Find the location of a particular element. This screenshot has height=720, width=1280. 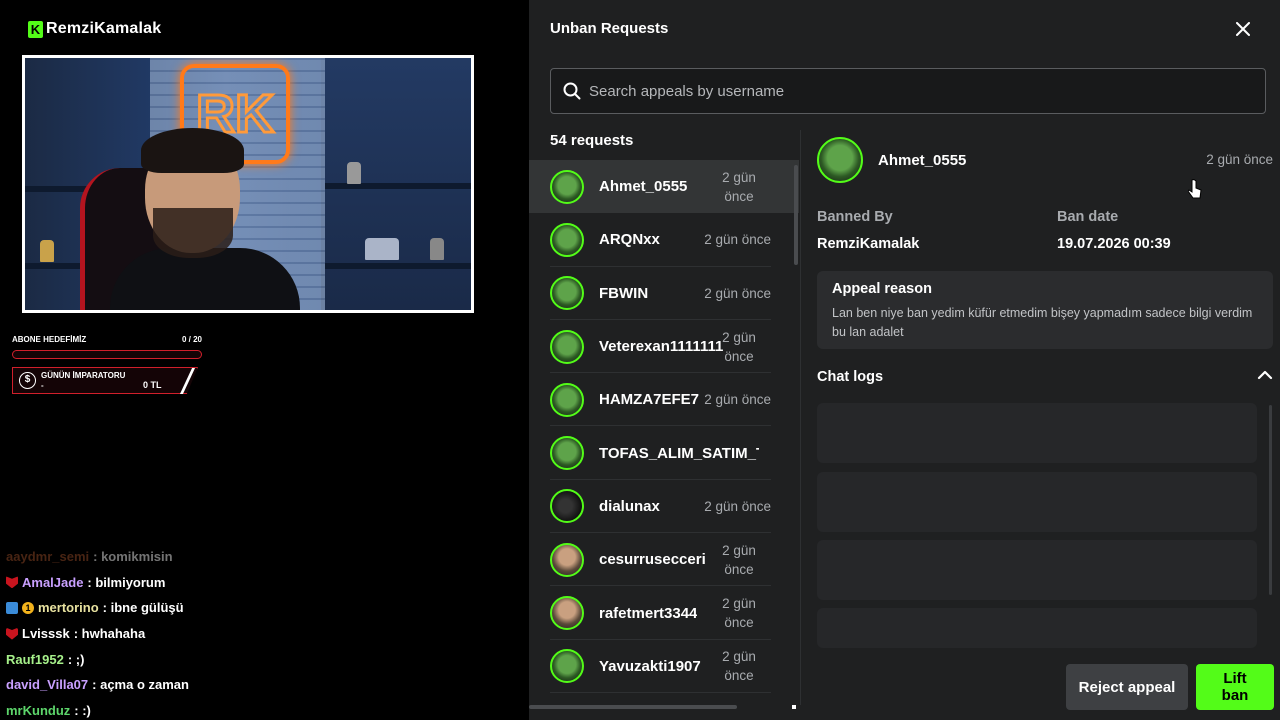

channel-brand: K RemziKamalak is located at coordinates (94, 29).